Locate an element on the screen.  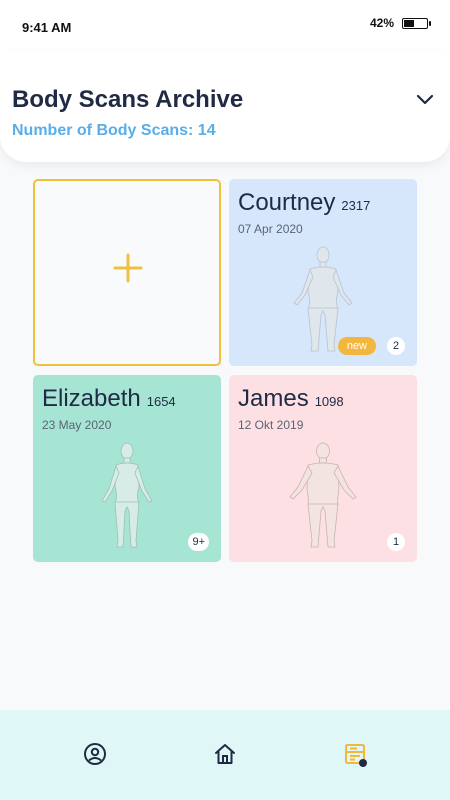
scan-name-row: Elizabeth 1654 is located at coordinates (109, 399).